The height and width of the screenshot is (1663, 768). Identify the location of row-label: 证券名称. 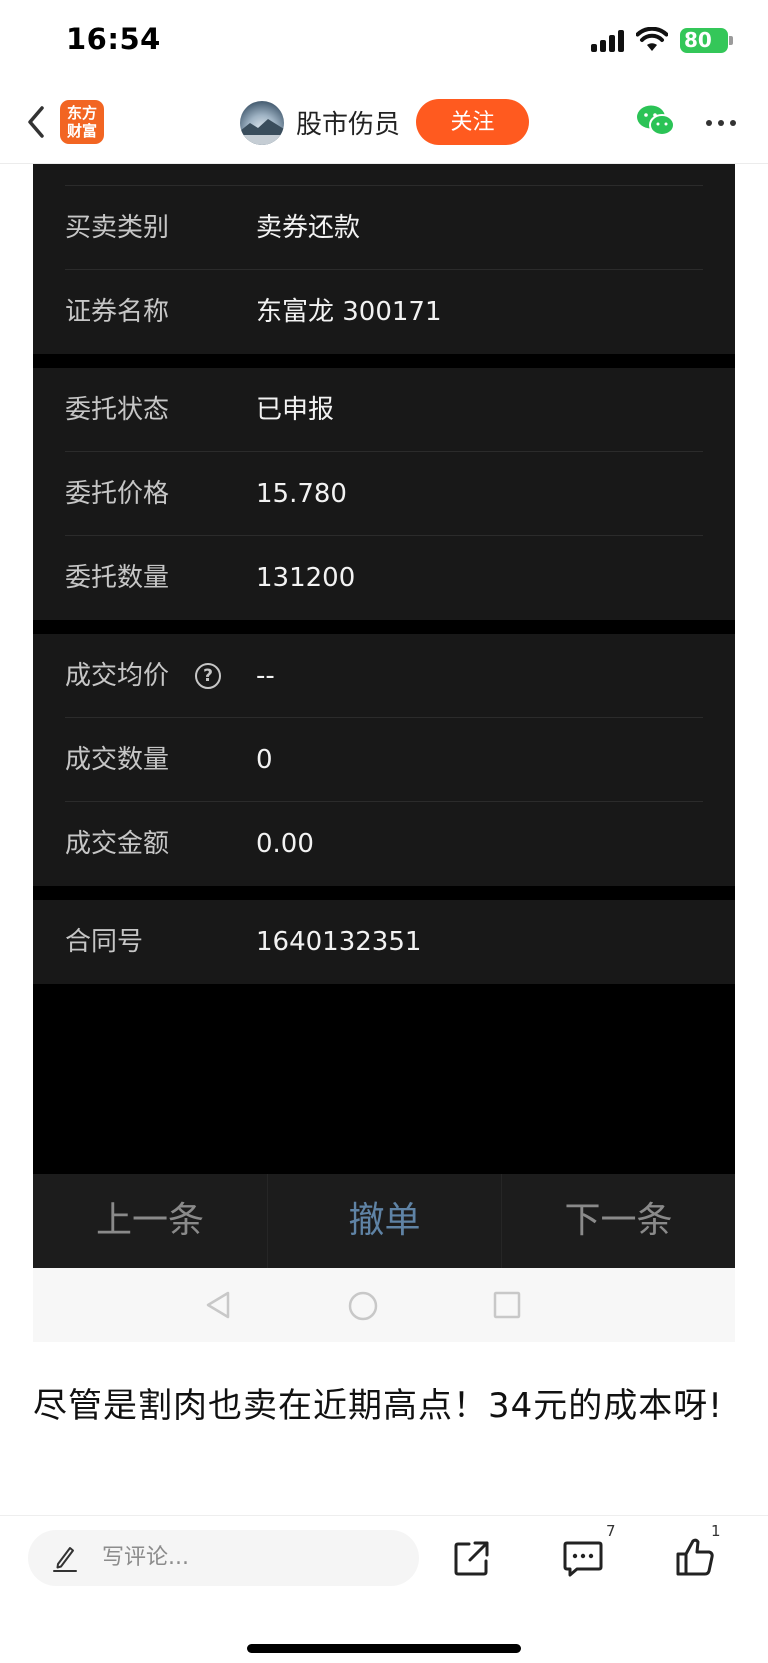
(117, 312).